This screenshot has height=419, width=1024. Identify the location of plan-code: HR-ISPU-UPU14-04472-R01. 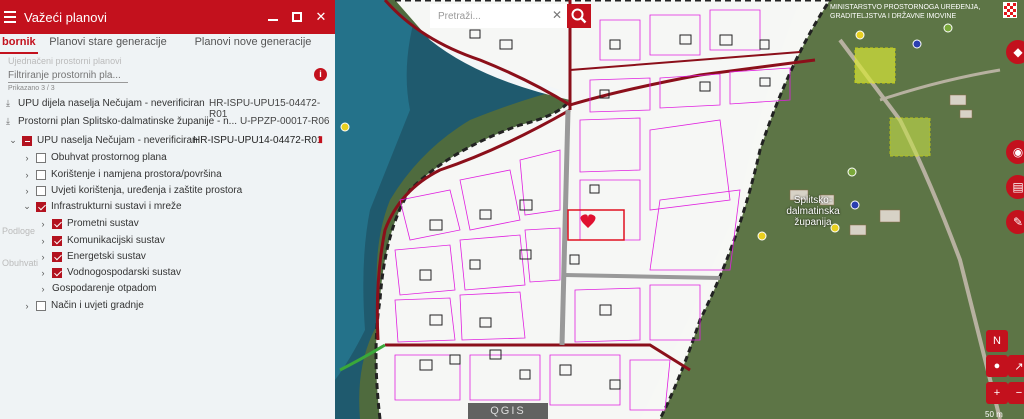
(258, 140).